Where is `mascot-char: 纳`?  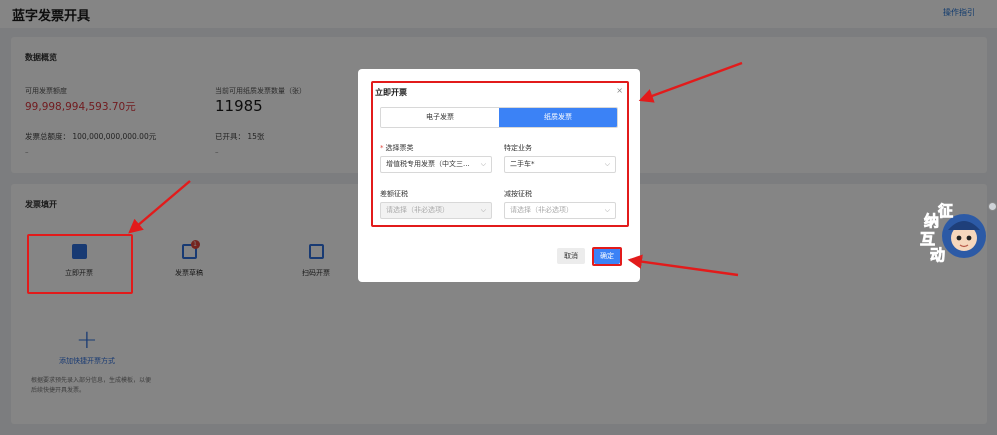 mascot-char: 纳 is located at coordinates (931, 221).